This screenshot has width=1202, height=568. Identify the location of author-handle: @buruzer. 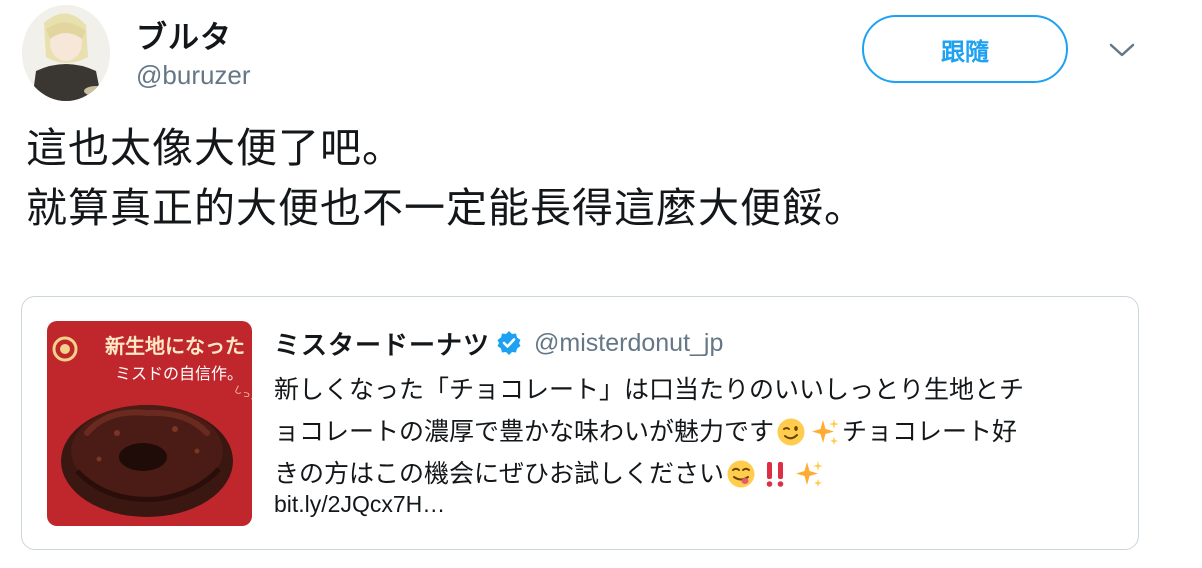
(193, 75).